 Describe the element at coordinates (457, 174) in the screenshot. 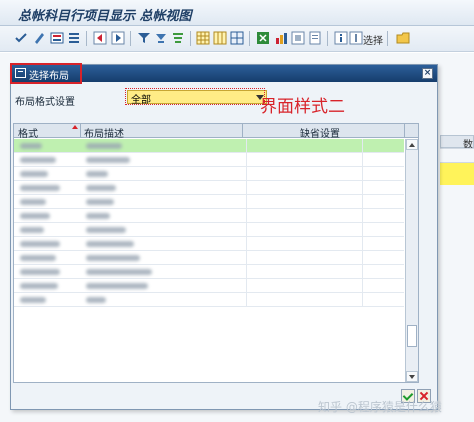

I see `background-grid-selected-row` at that location.